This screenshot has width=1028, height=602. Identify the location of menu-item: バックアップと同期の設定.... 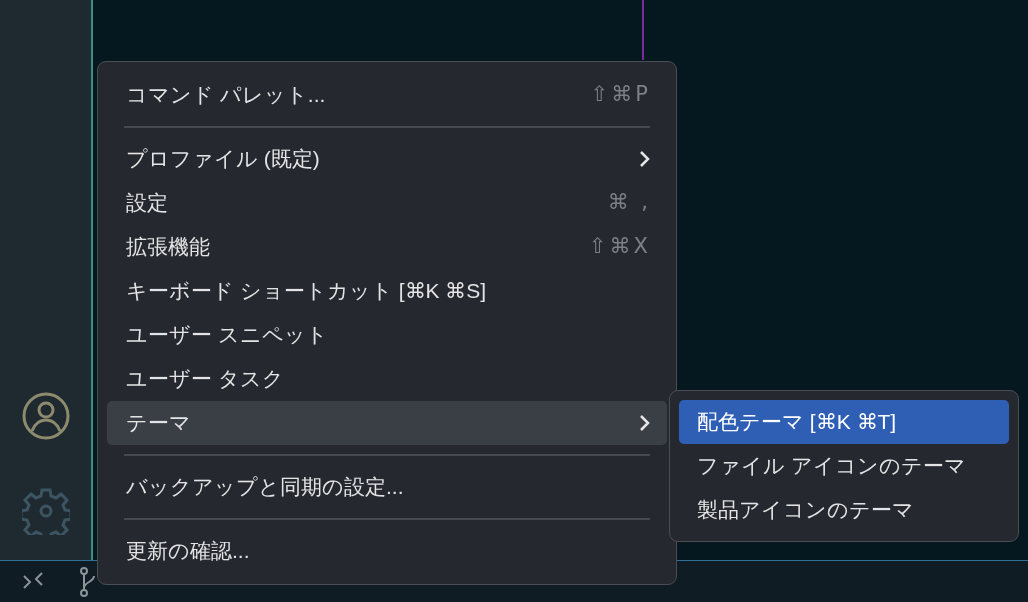
(387, 487).